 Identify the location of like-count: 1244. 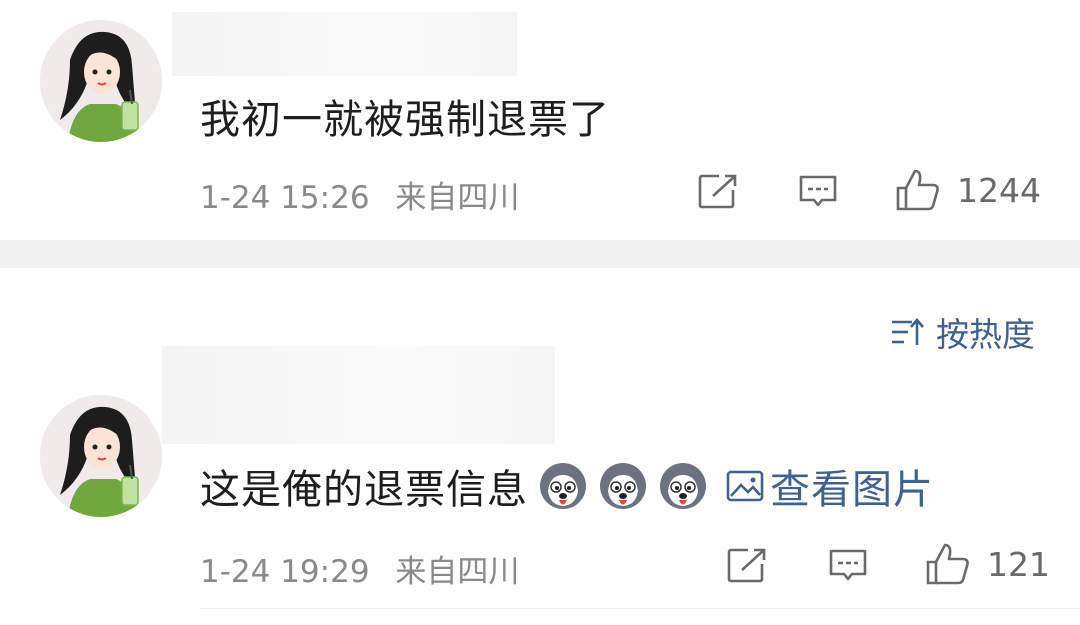
(999, 190).